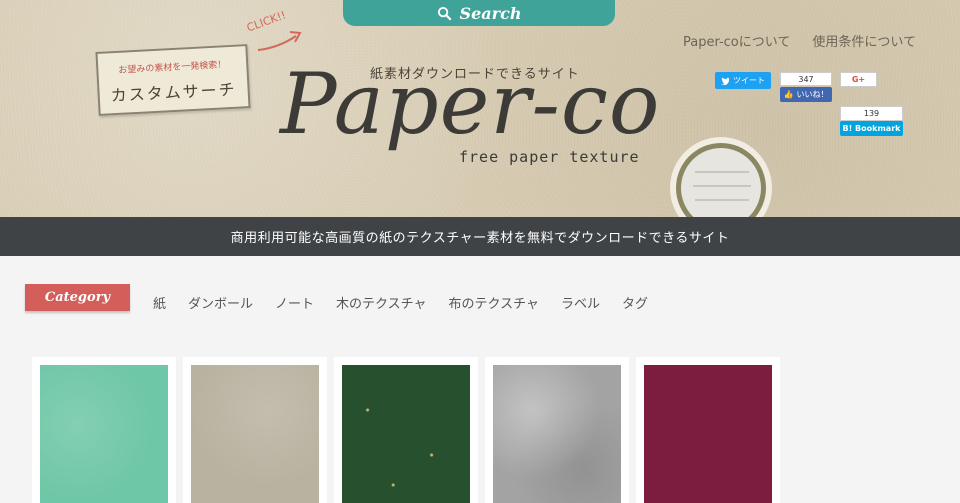 Image resolution: width=960 pixels, height=503 pixels. What do you see at coordinates (858, 79) in the screenshot?
I see `google-plus-button: G+` at bounding box center [858, 79].